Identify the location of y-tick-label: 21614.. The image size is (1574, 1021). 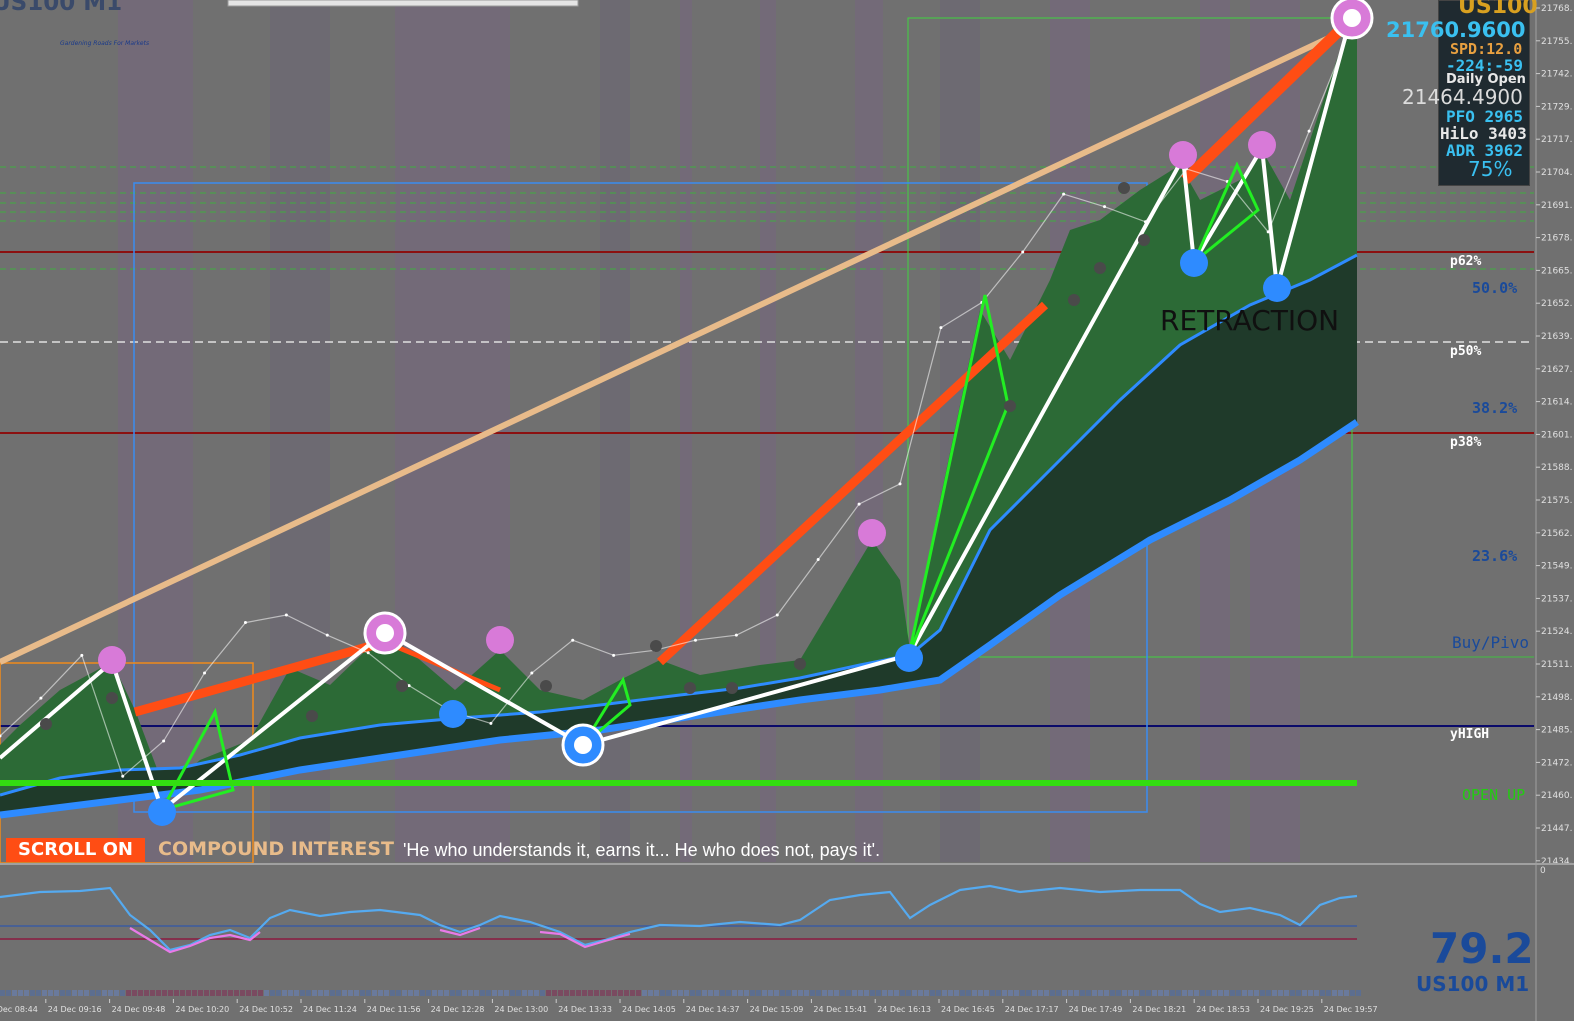
(1557, 403).